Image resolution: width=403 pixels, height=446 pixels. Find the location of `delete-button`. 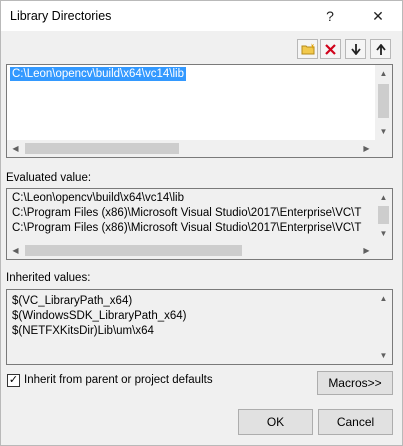

delete-button is located at coordinates (330, 49).